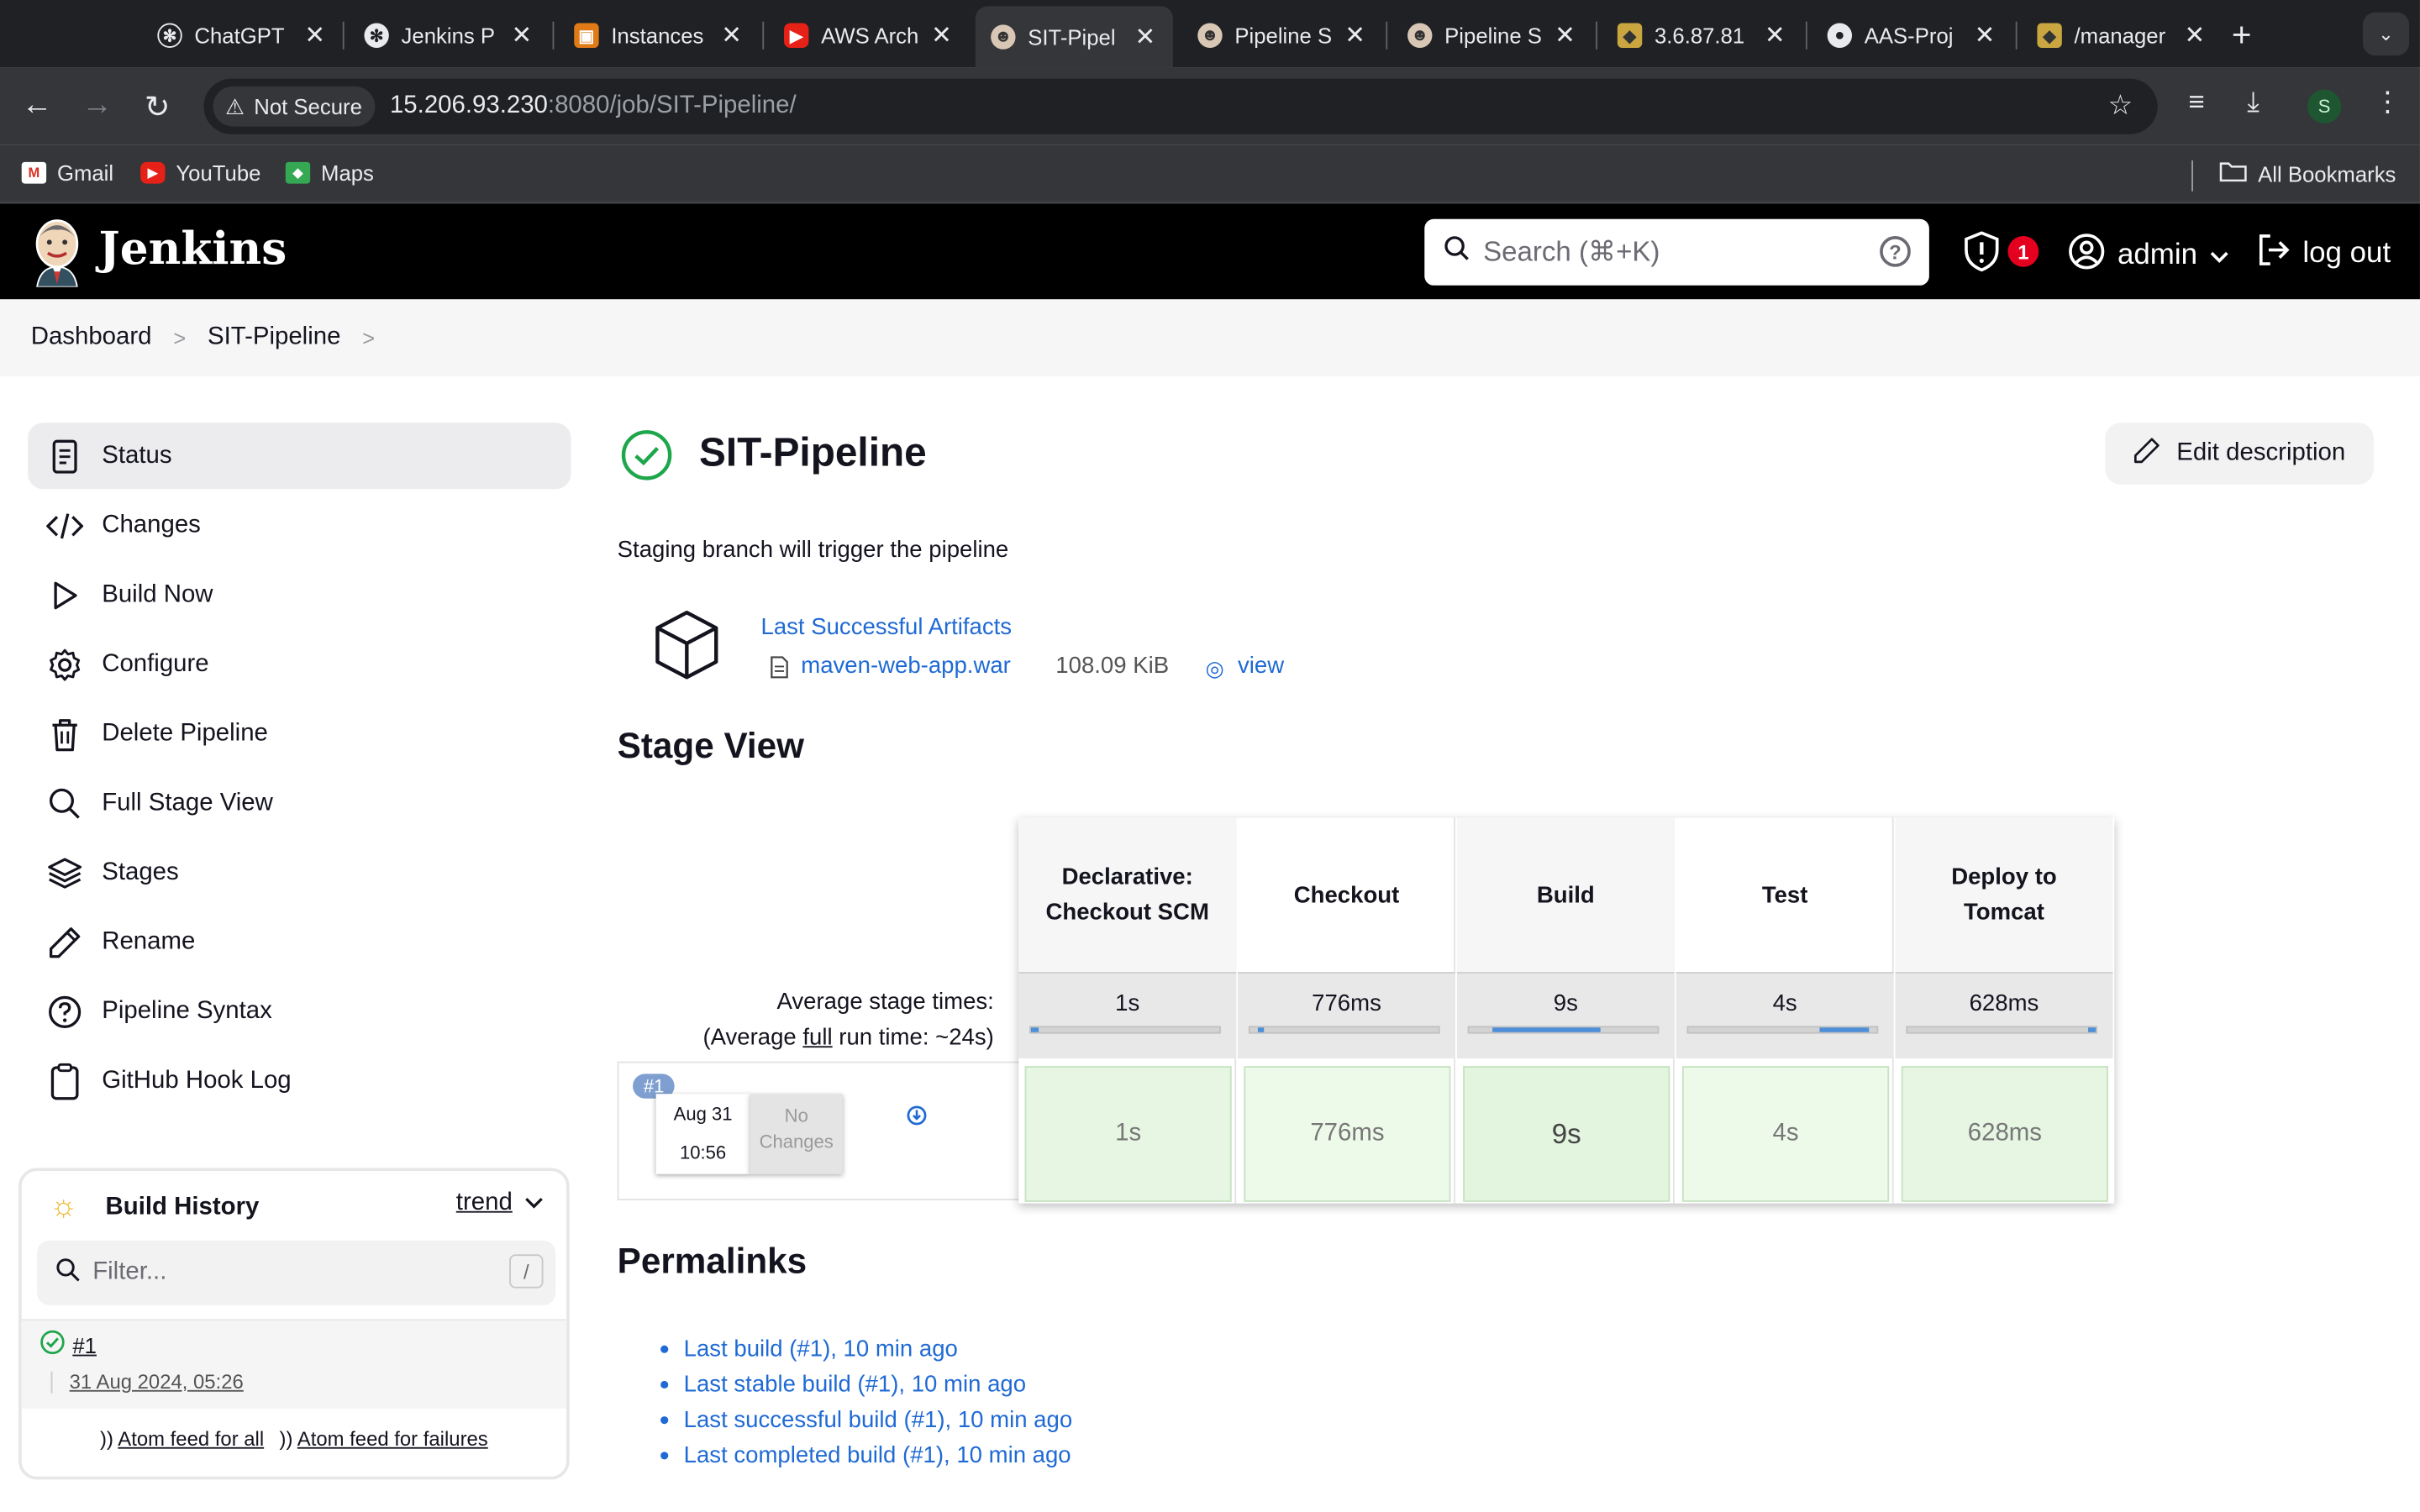 This screenshot has height=1512, width=2420. I want to click on stage-average: 4s, so click(1785, 1015).